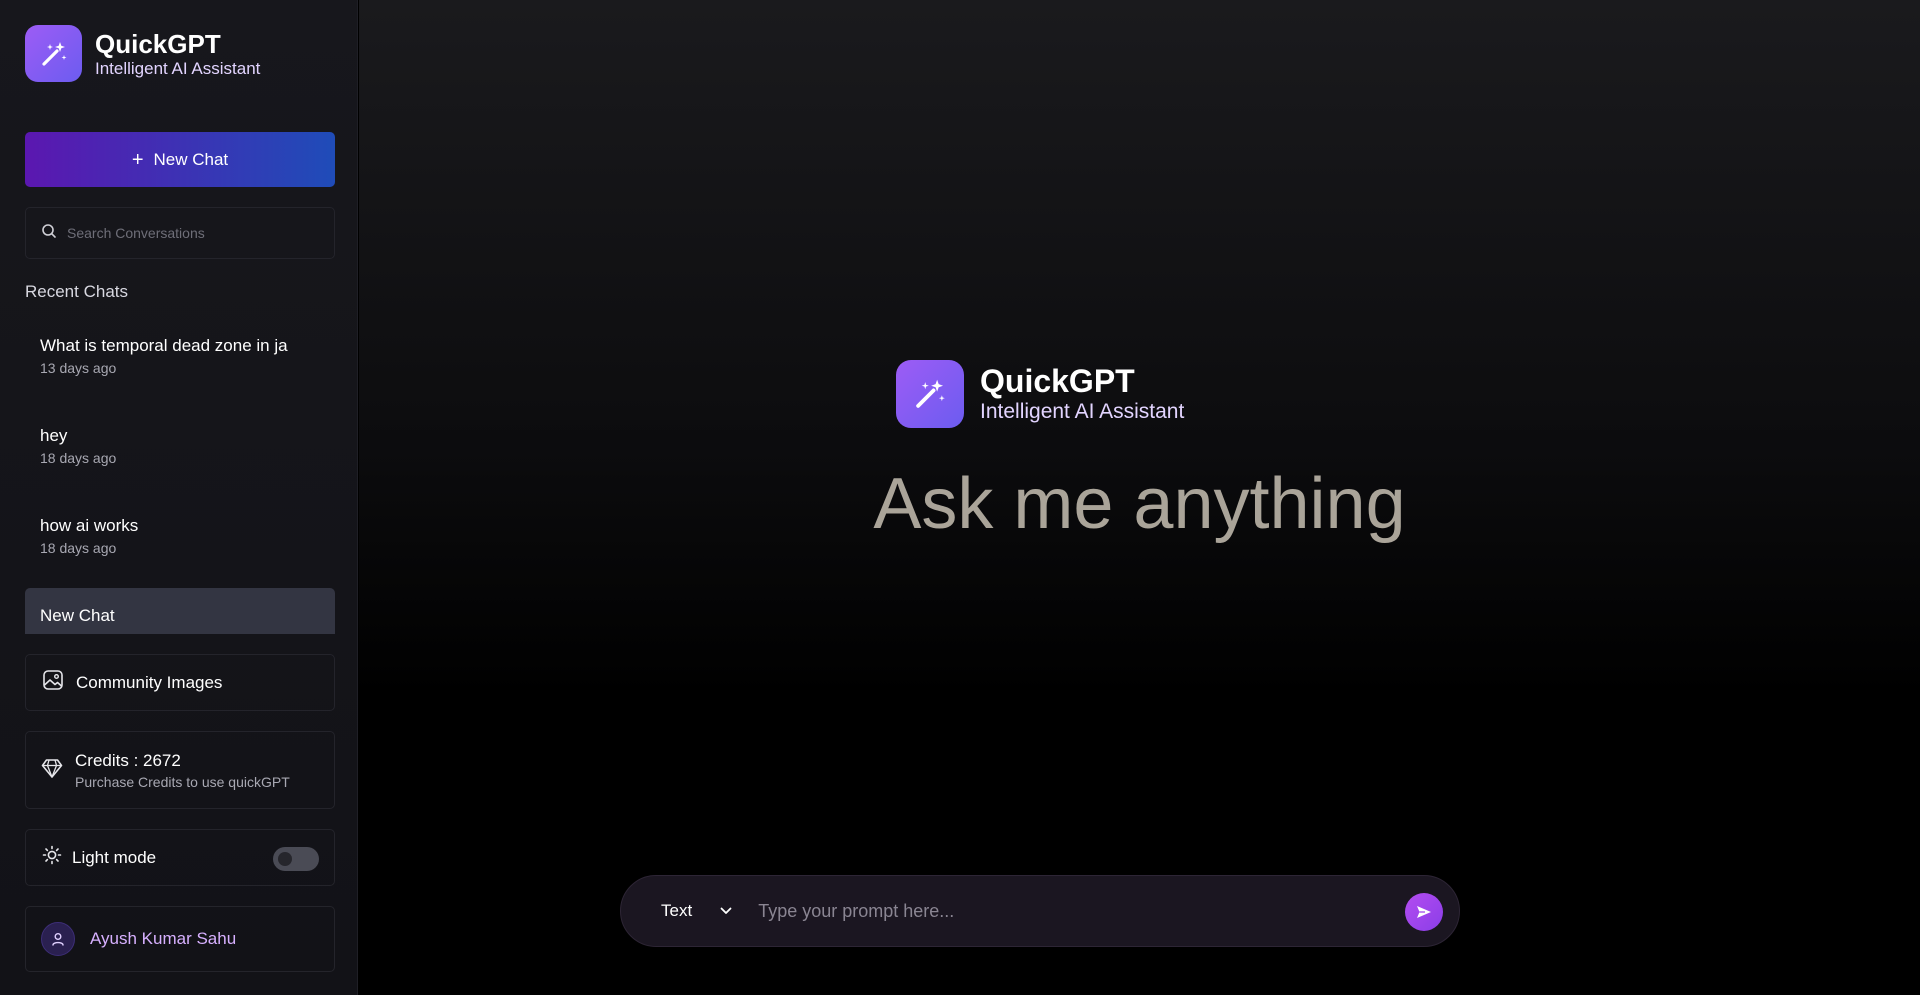 The width and height of the screenshot is (1920, 995). Describe the element at coordinates (1139, 504) in the screenshot. I see `hero-headline: Ask me anything` at that location.